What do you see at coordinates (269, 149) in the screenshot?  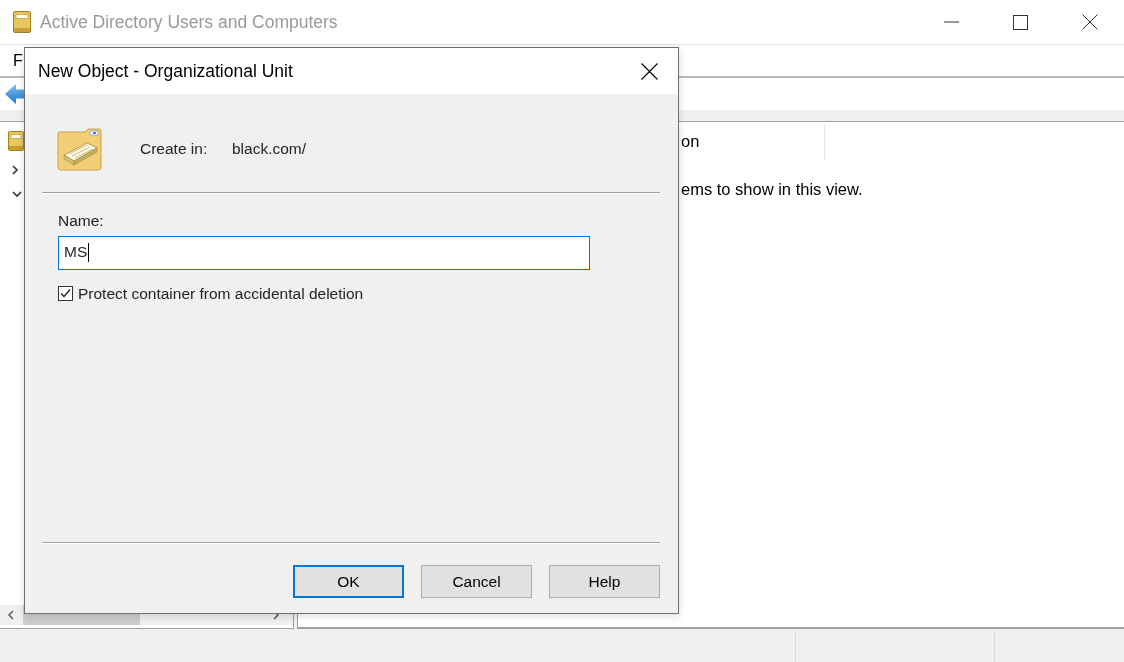 I see `create-in-value: black.com/` at bounding box center [269, 149].